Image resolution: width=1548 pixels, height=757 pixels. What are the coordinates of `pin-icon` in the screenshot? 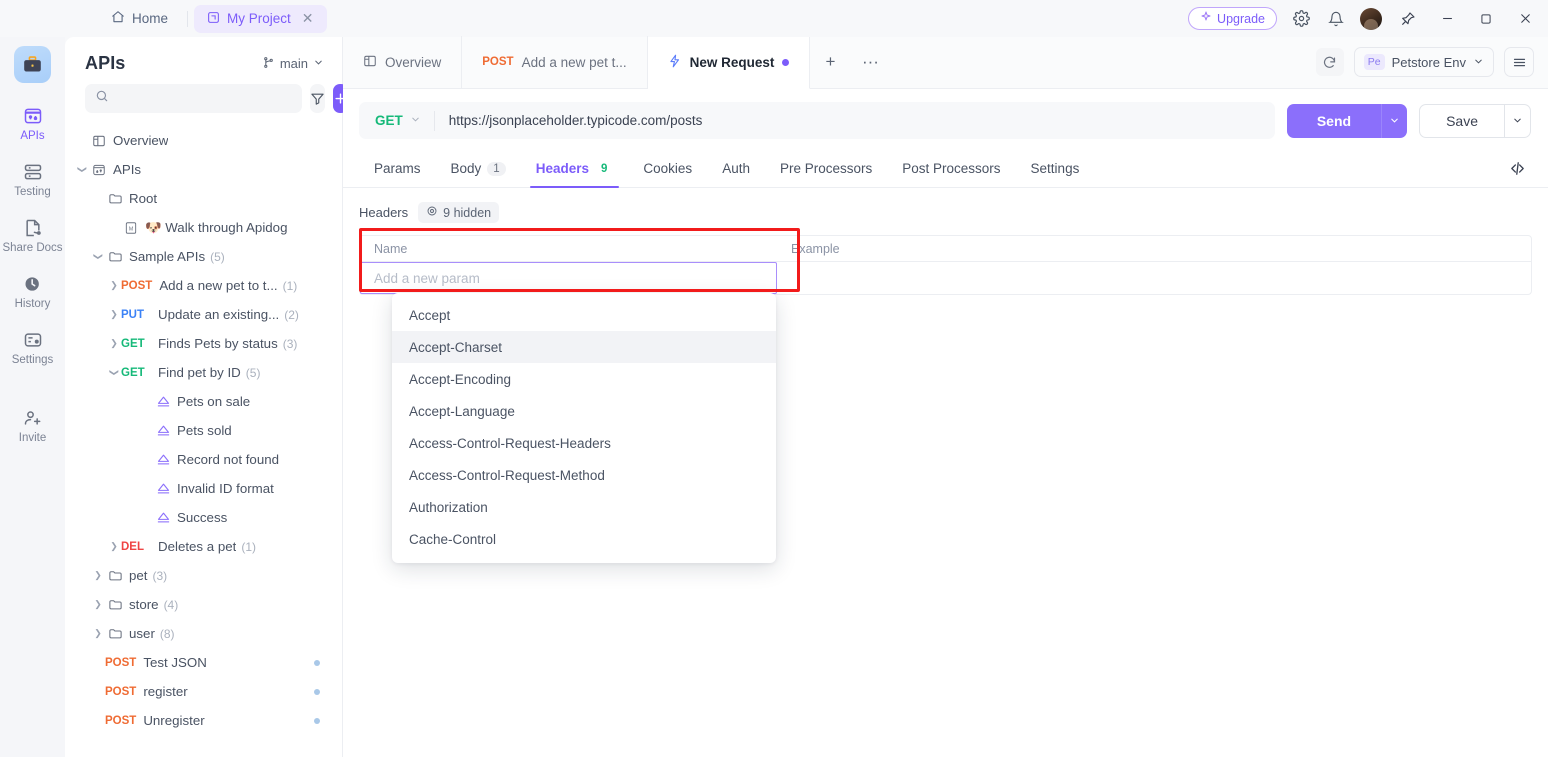 It's located at (1408, 19).